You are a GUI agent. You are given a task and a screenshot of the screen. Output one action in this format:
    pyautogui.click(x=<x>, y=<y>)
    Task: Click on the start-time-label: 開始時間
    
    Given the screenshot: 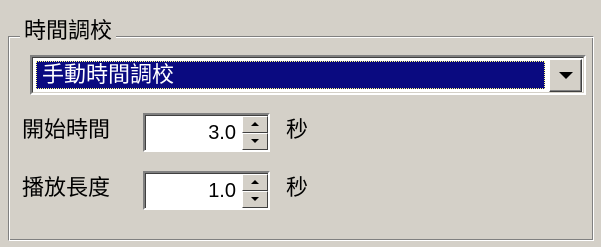 What is the action you would take?
    pyautogui.click(x=66, y=130)
    